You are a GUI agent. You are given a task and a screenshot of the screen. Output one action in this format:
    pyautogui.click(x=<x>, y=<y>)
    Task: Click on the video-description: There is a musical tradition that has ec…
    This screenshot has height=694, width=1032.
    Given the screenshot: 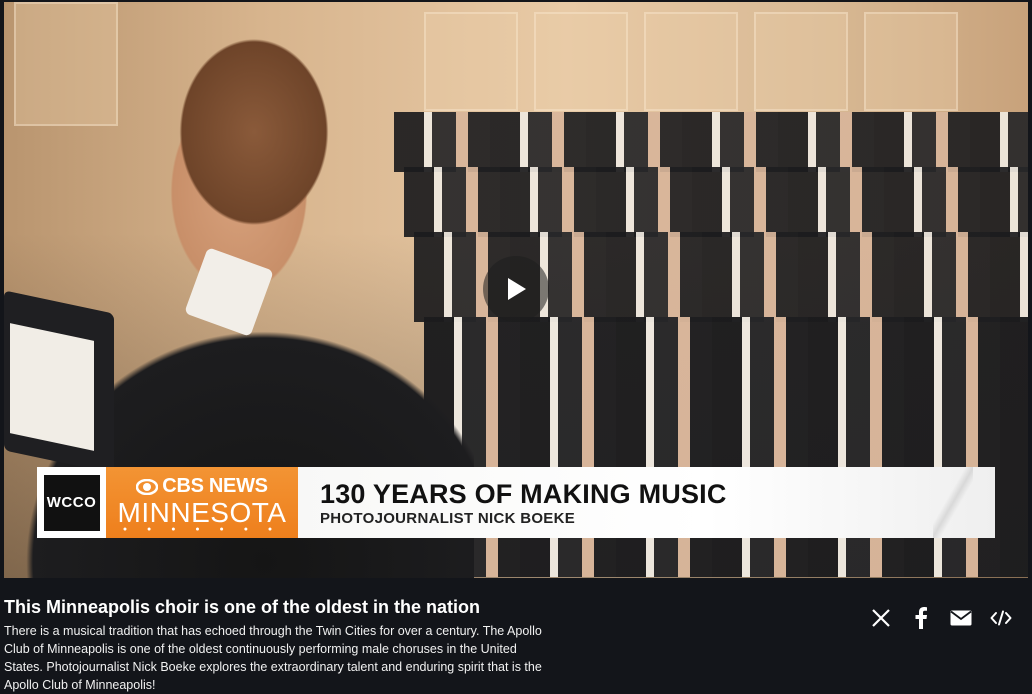 What is the action you would take?
    pyautogui.click(x=273, y=658)
    